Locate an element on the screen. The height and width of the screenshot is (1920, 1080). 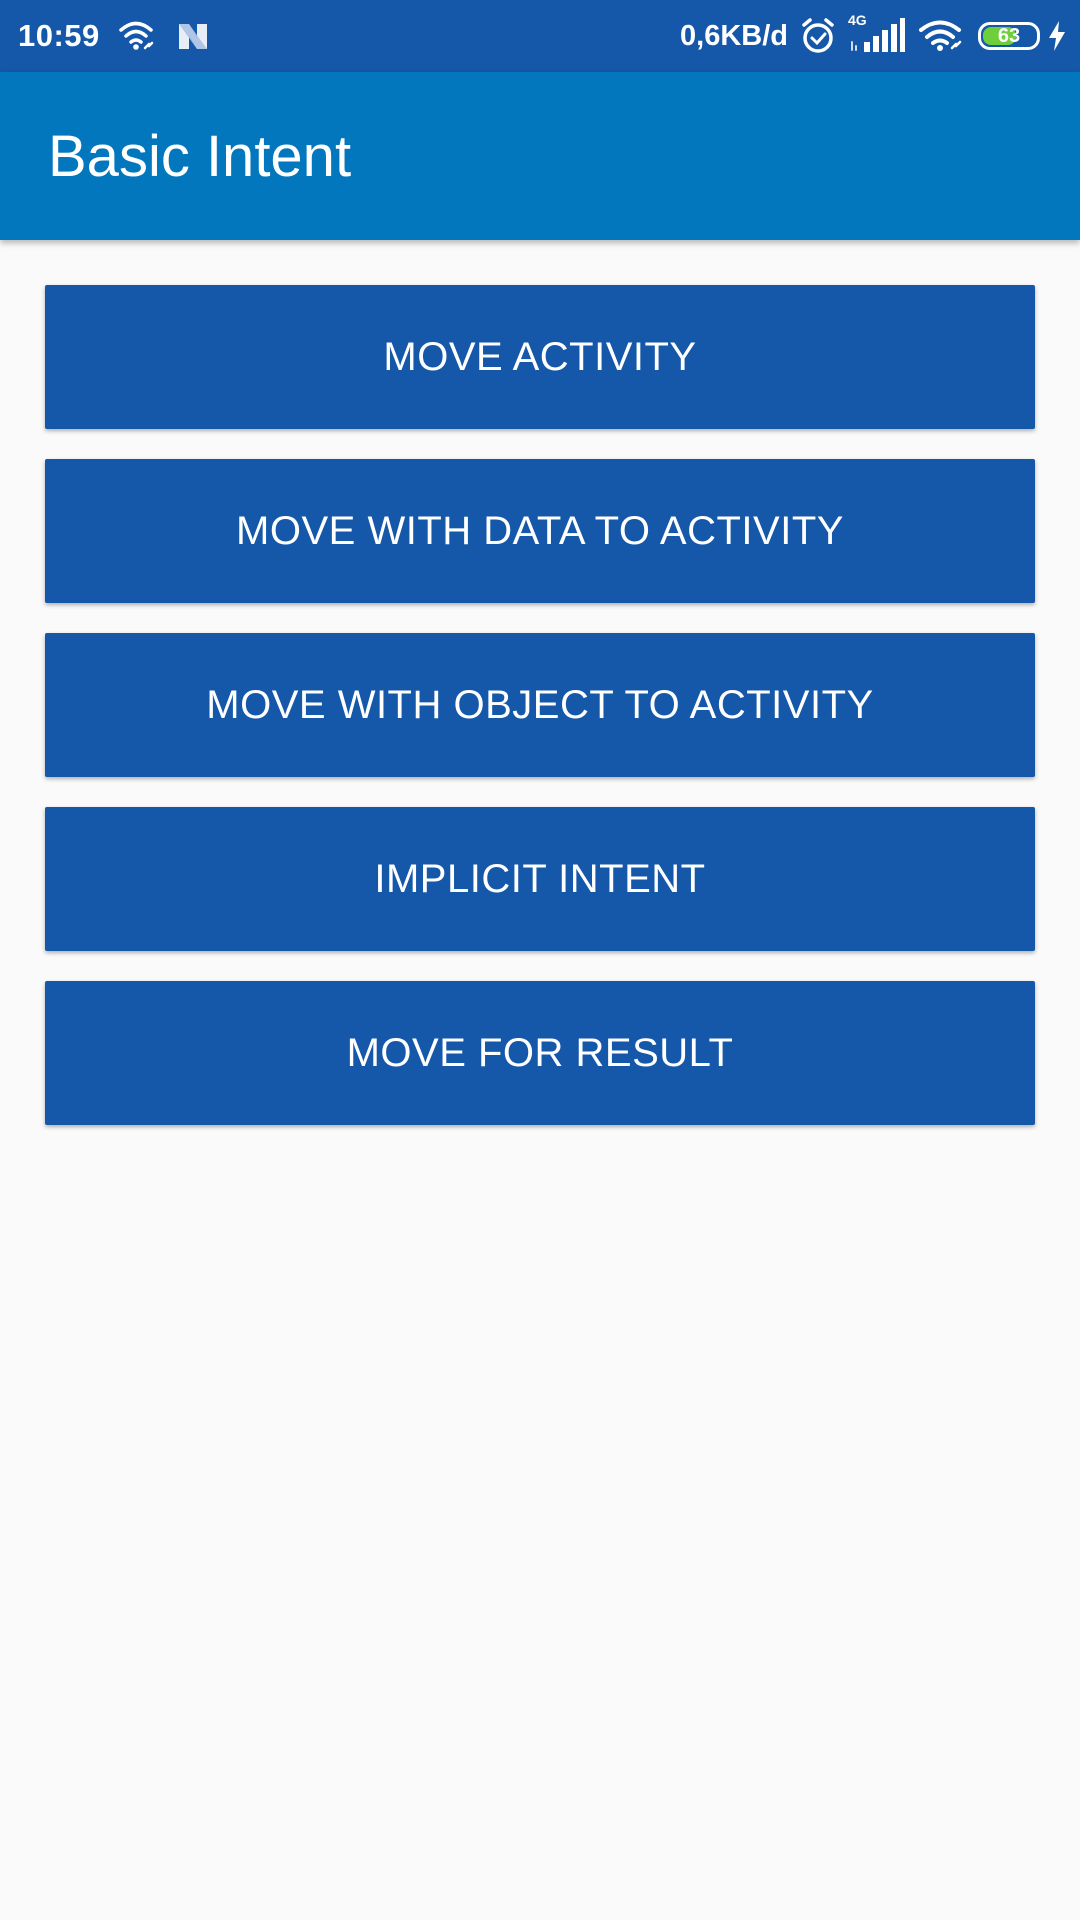
charging-bolt-icon is located at coordinates (1057, 36).